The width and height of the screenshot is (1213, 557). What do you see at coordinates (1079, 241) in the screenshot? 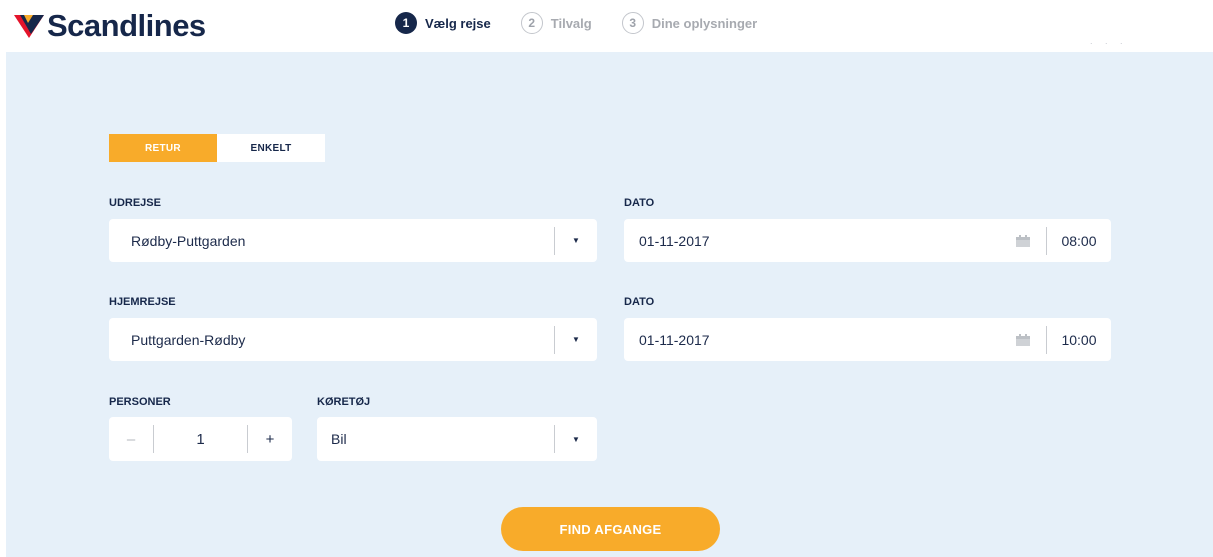
I see `outbound-time-value: 08:00` at bounding box center [1079, 241].